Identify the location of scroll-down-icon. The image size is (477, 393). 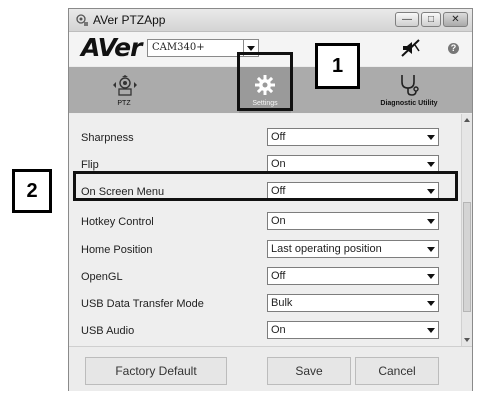
(467, 340).